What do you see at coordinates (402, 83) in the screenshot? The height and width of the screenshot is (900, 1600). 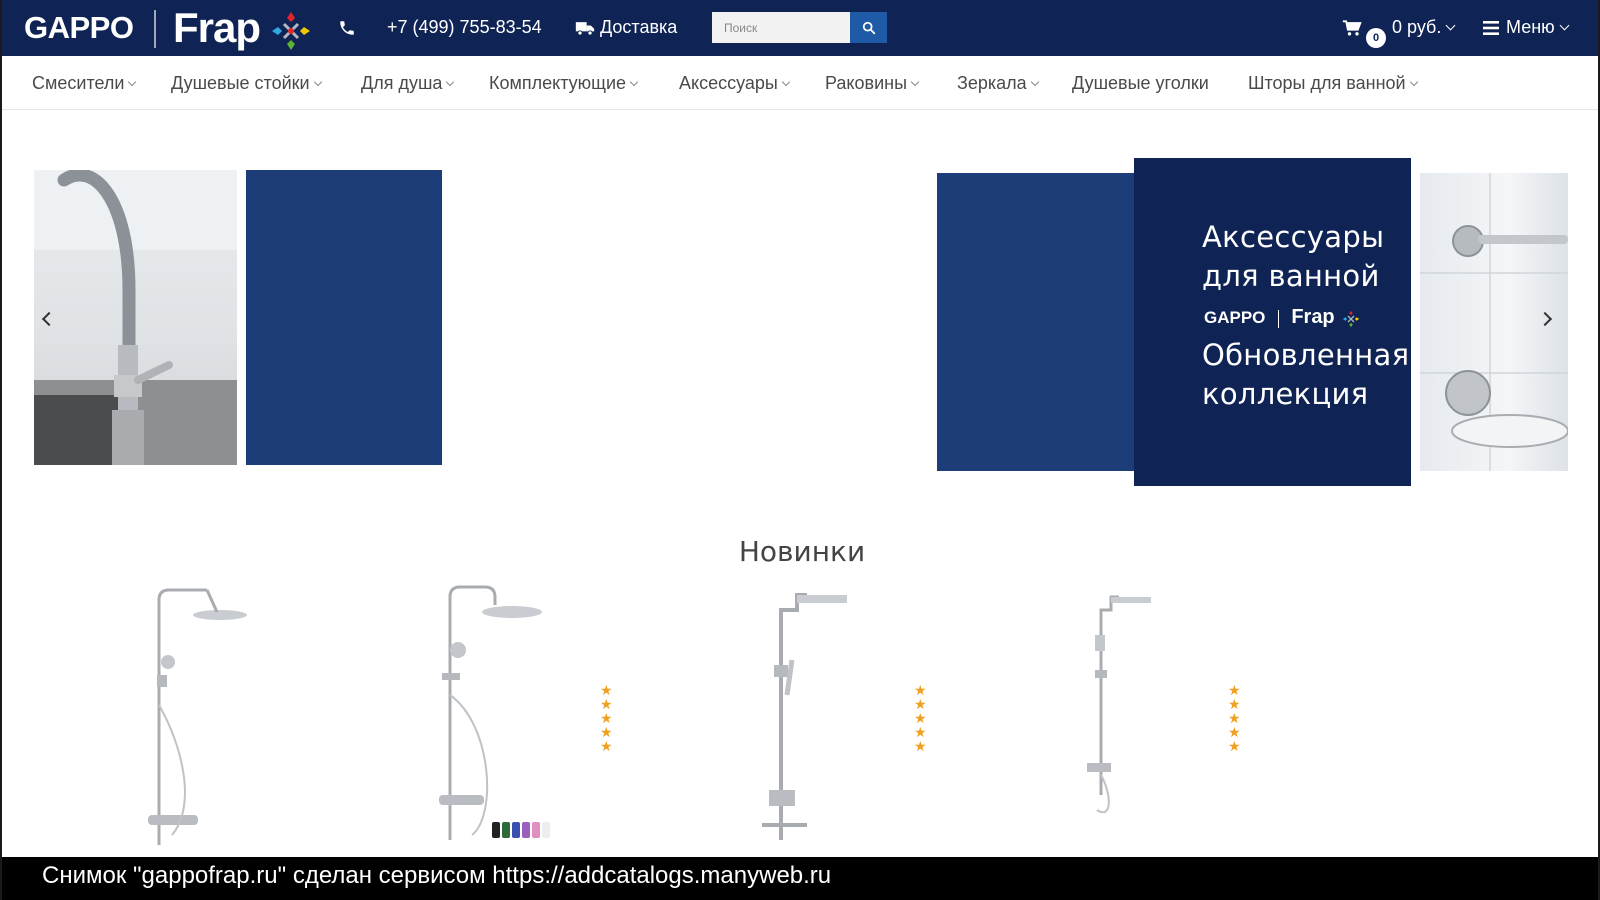 I see `category-label: Для душа` at bounding box center [402, 83].